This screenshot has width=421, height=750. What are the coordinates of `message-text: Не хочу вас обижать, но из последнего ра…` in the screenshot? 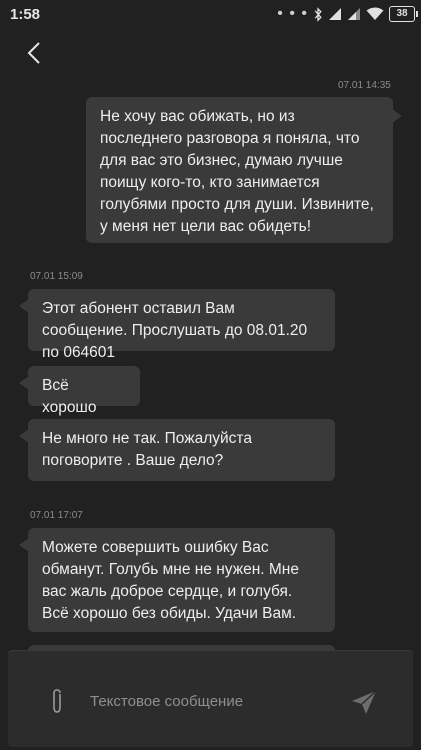 It's located at (237, 171).